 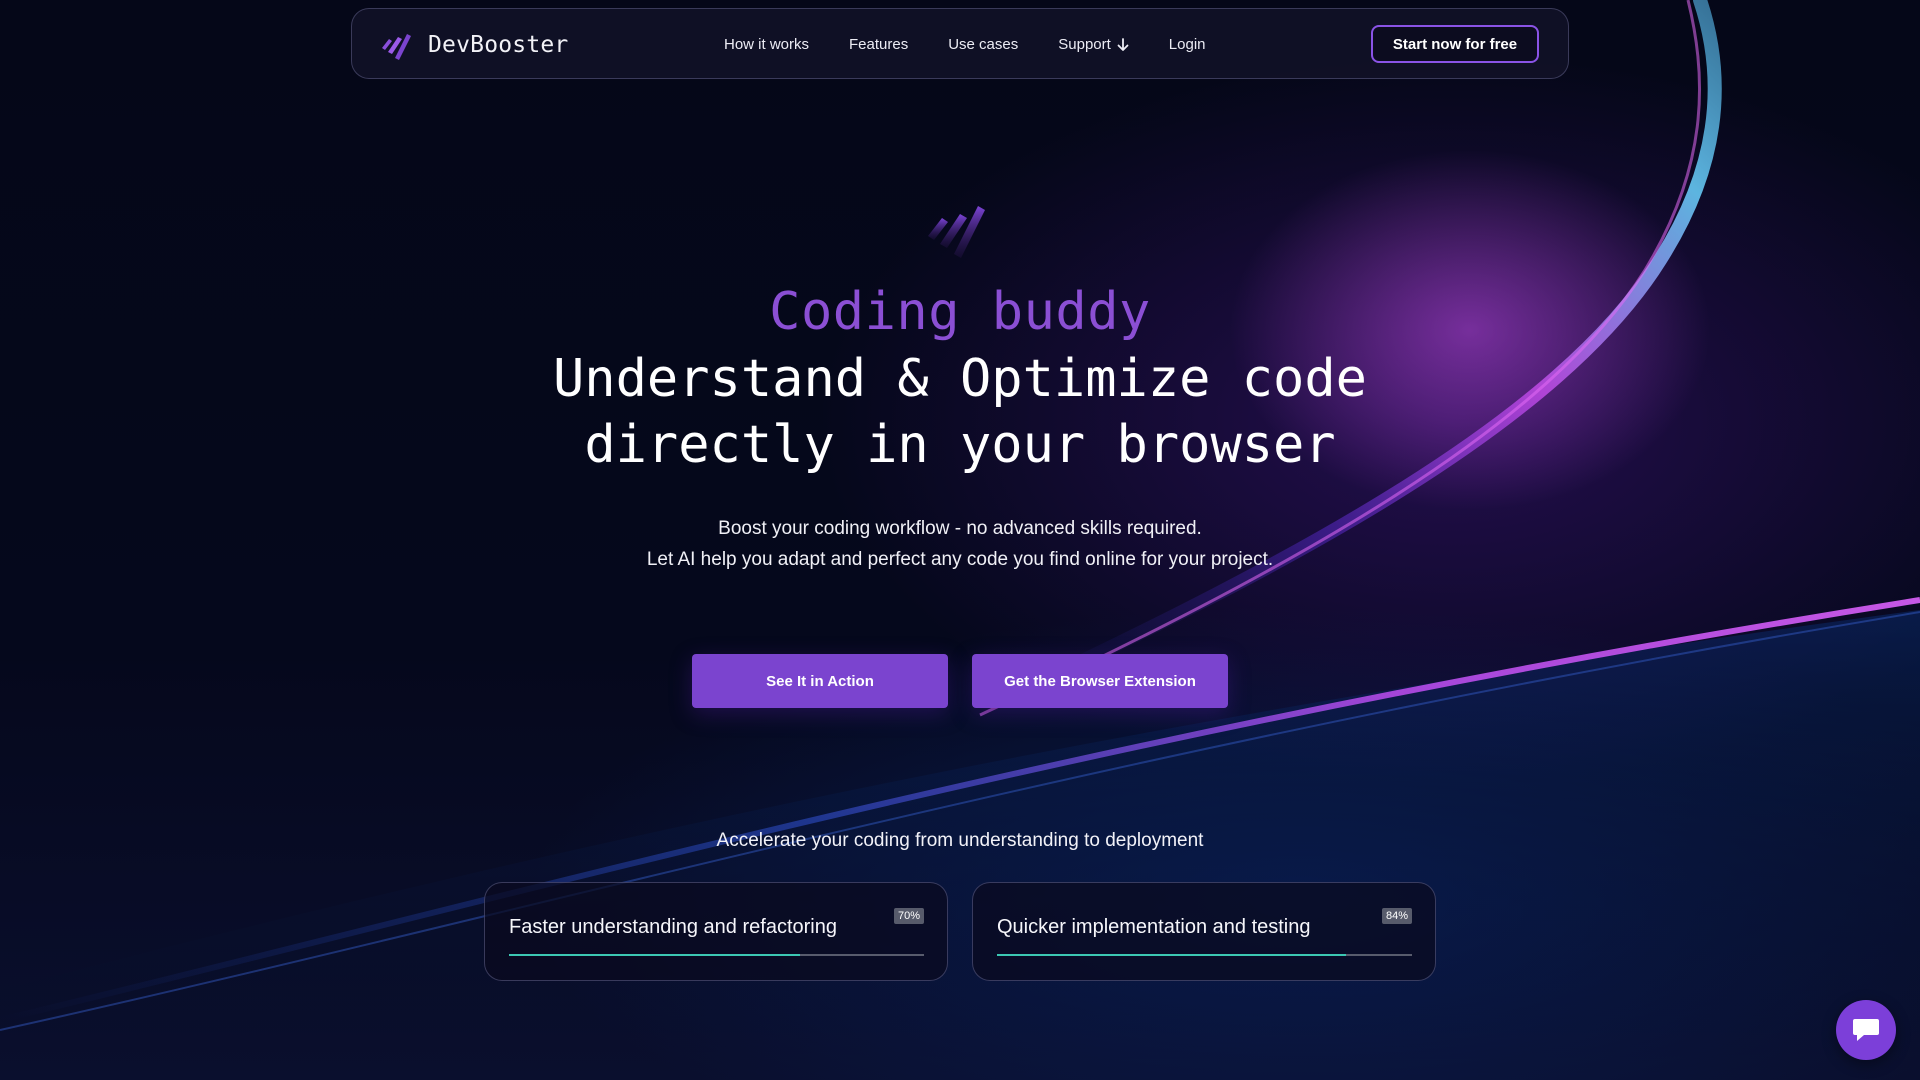 I want to click on start-free-button: Start now for free, so click(x=1455, y=44).